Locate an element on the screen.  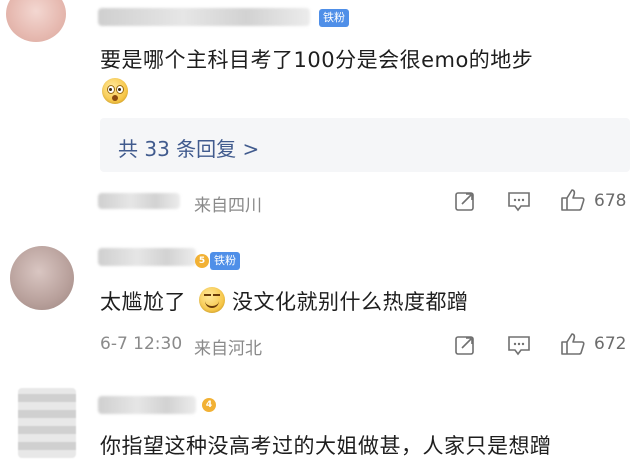
comment-text: 你指望这种没高考过的大姐做甚，人家只是想蹭 is located at coordinates (326, 446).